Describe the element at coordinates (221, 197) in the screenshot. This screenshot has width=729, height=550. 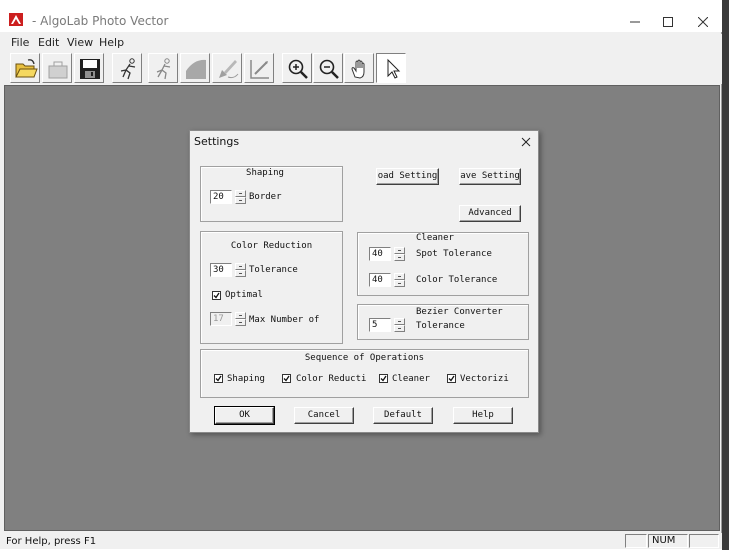
I see `border-input: 20` at that location.